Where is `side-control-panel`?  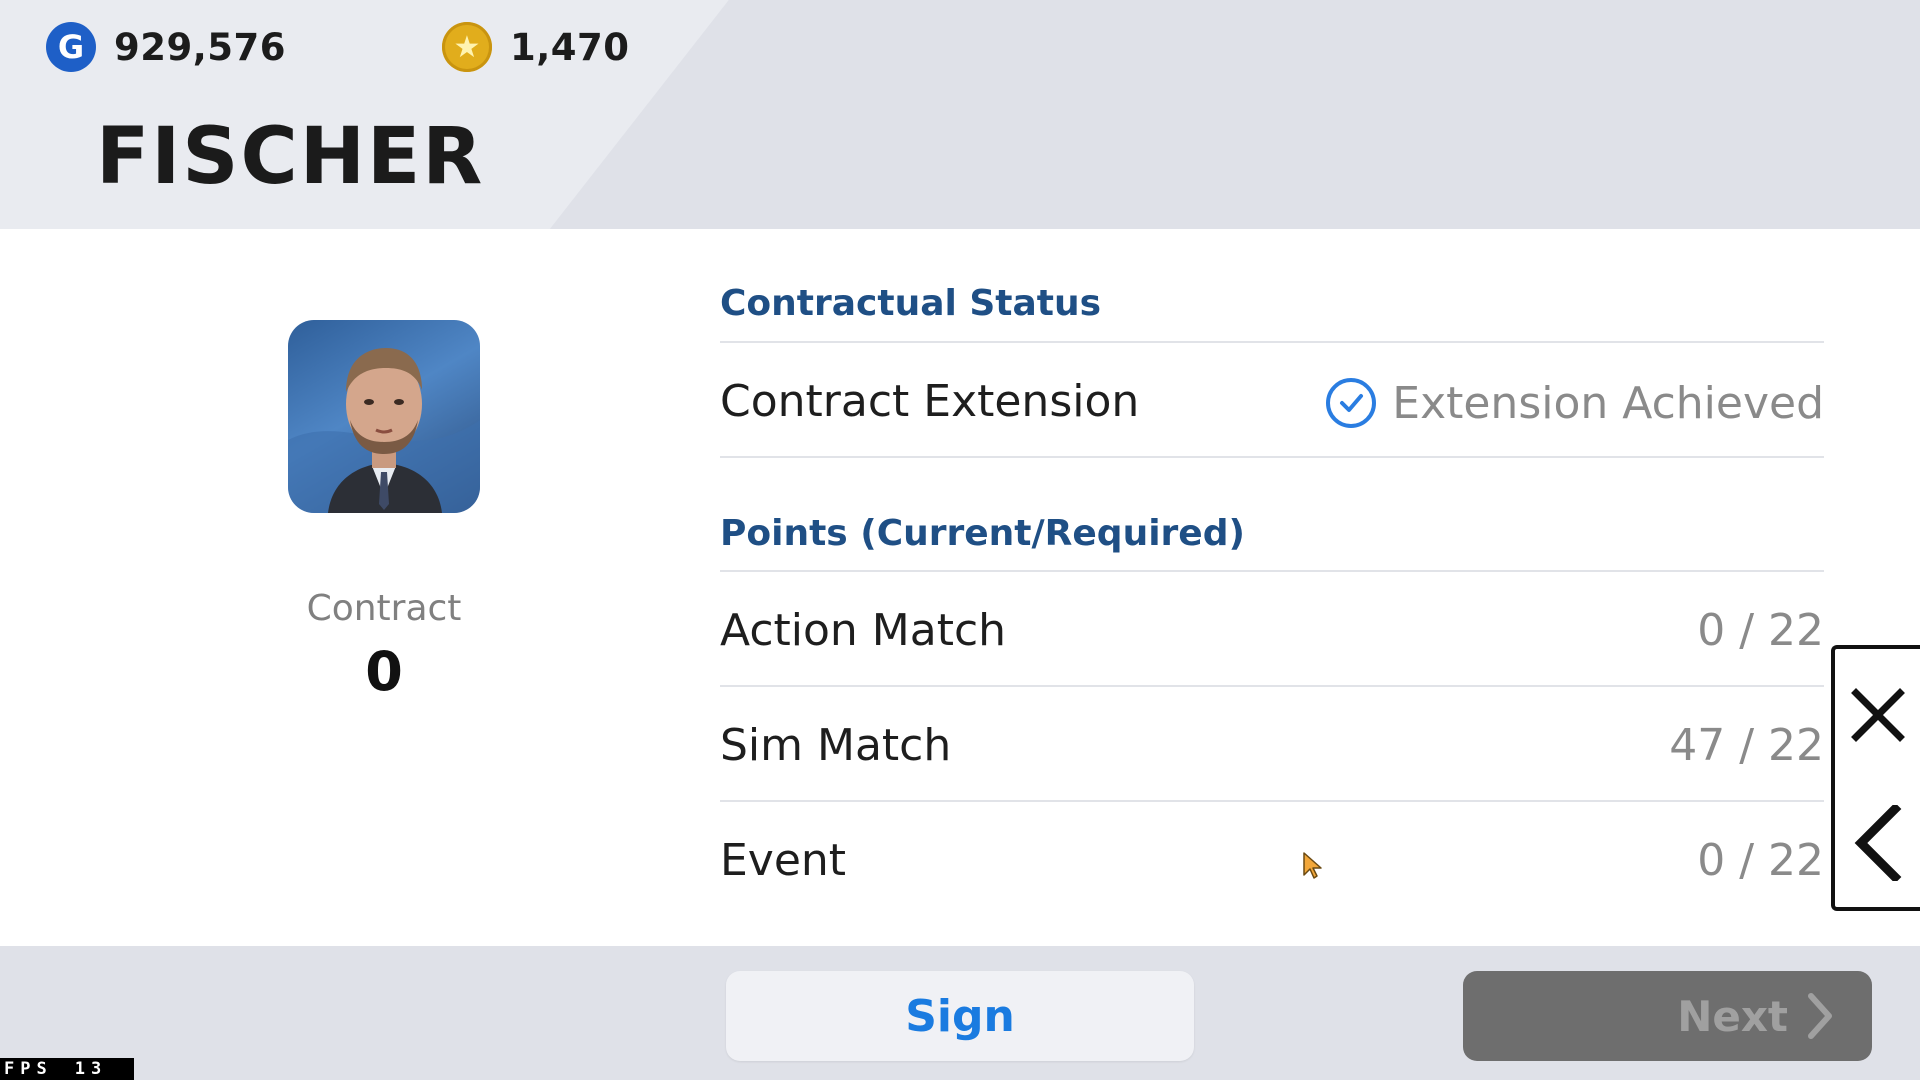 side-control-panel is located at coordinates (1875, 778).